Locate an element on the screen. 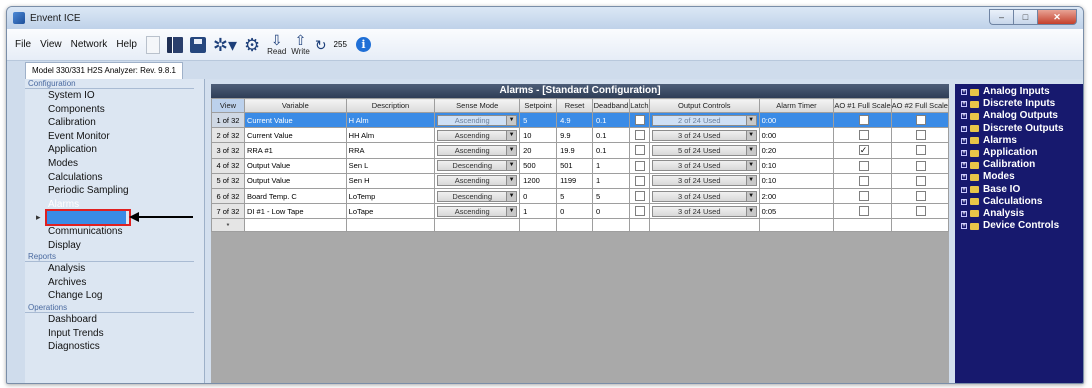  menu-view: View is located at coordinates (51, 44).